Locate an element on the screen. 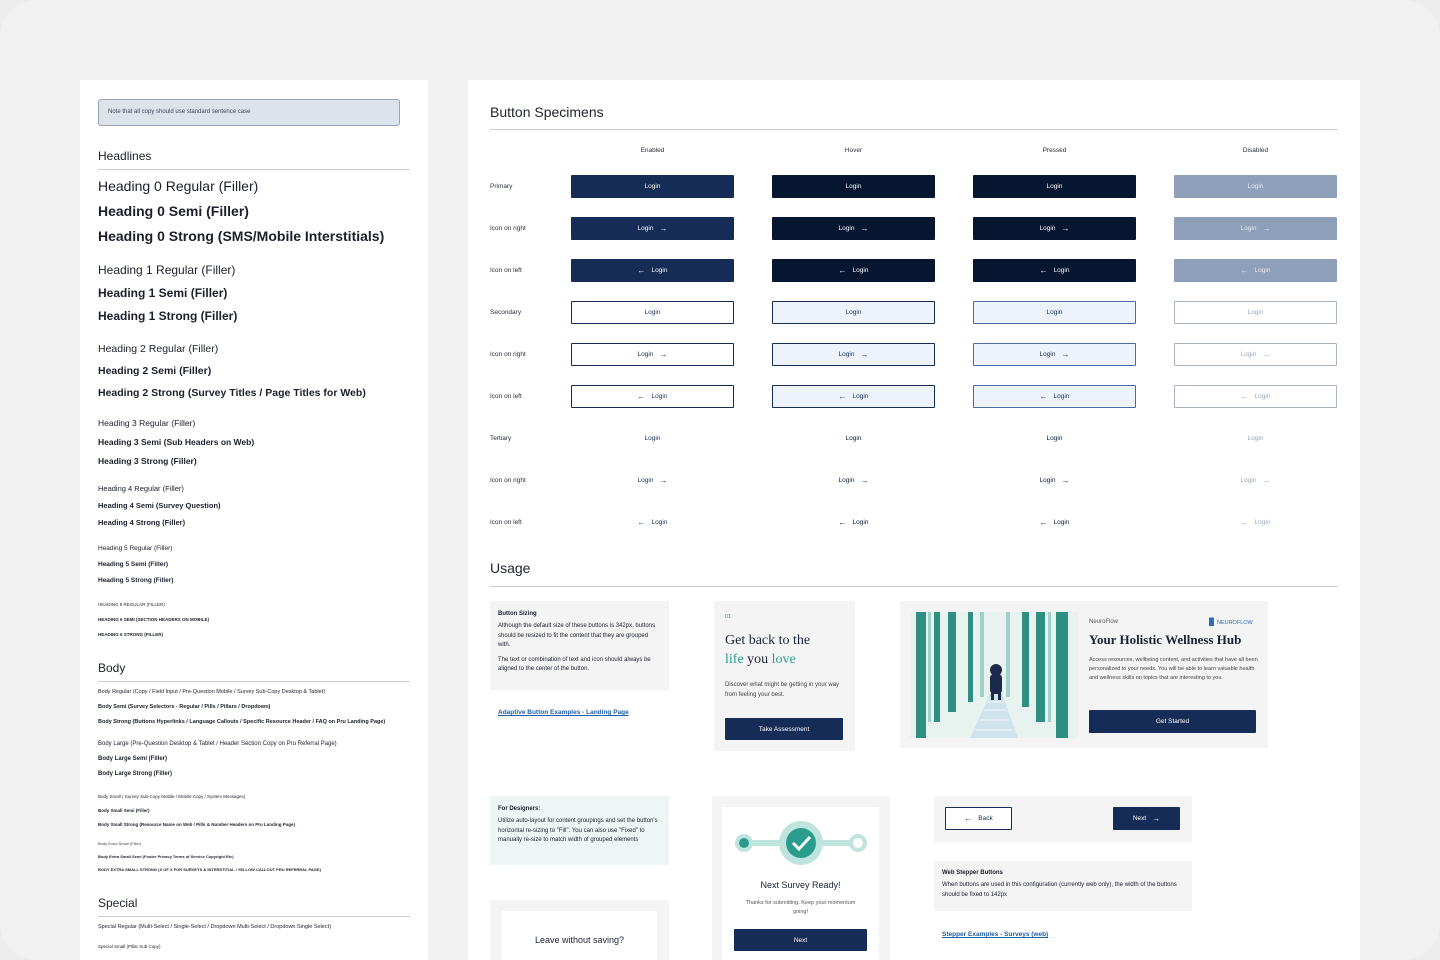  tertiary-text-disabled-button: Login is located at coordinates (1255, 438).